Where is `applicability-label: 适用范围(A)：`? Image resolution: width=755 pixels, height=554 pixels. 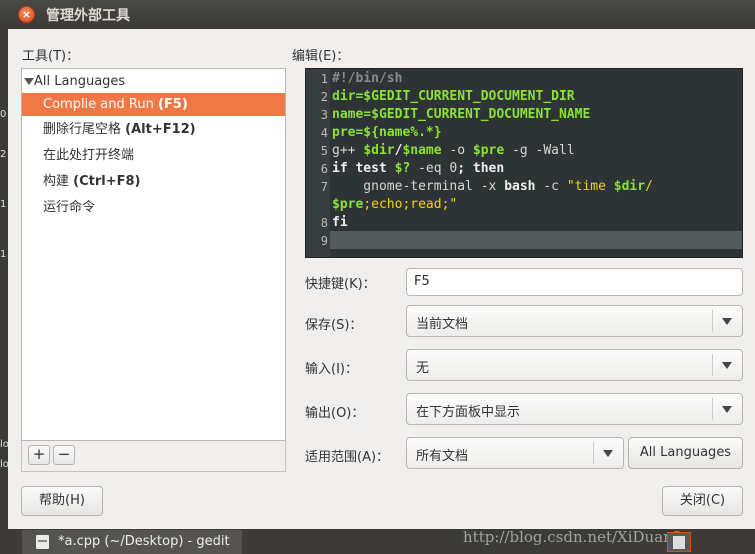
applicability-label: 适用范围(A)： is located at coordinates (347, 457).